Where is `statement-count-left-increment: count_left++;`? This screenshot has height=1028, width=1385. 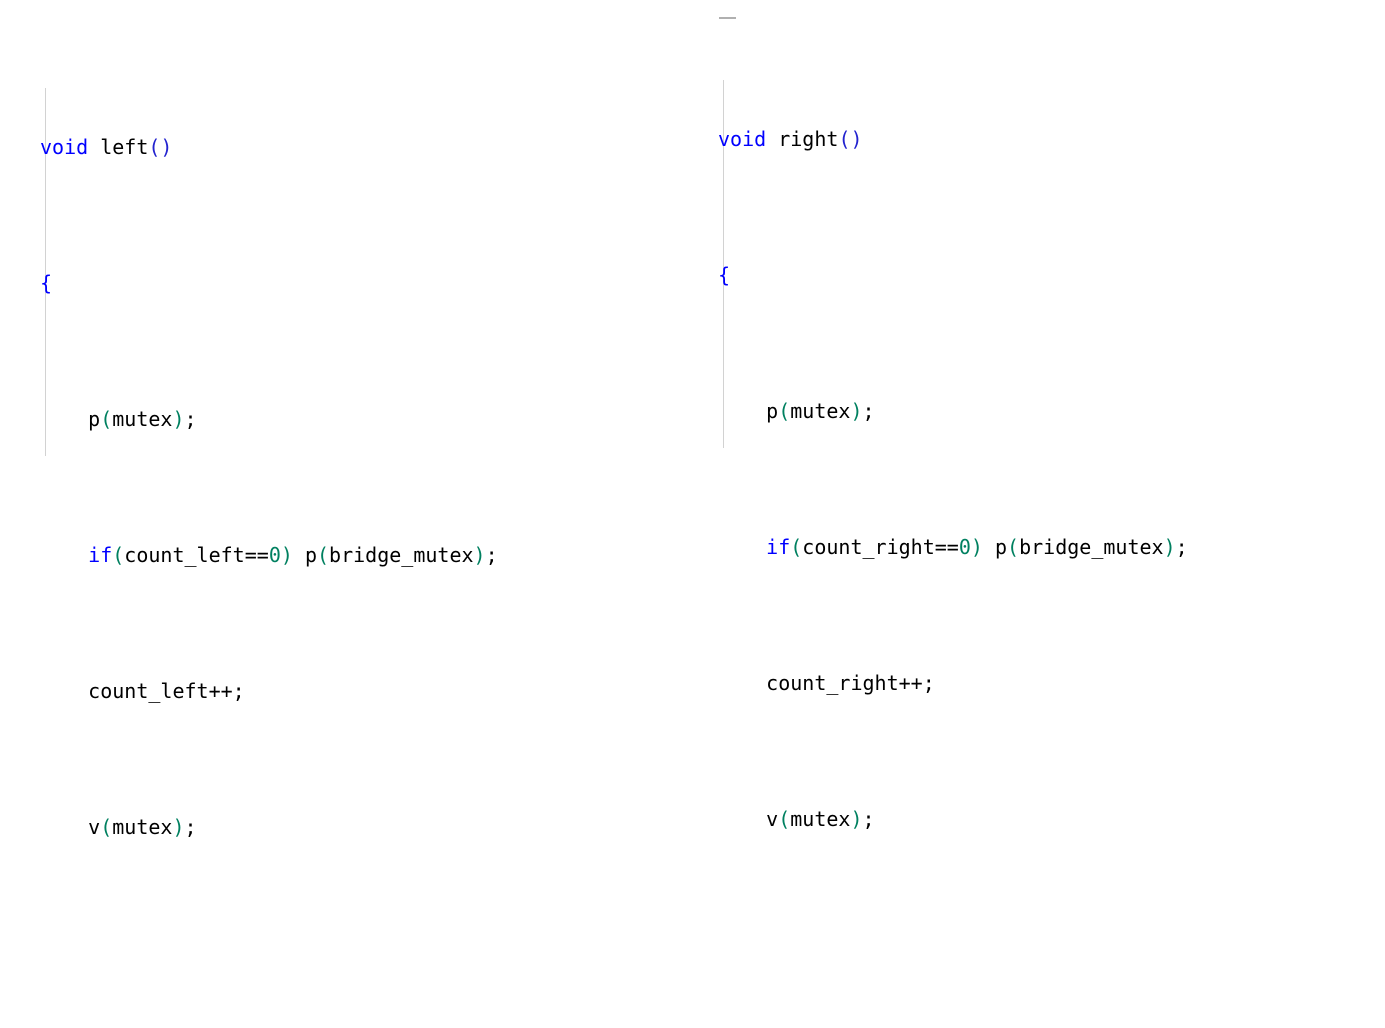 statement-count-left-increment: count_left++; is located at coordinates (166, 691).